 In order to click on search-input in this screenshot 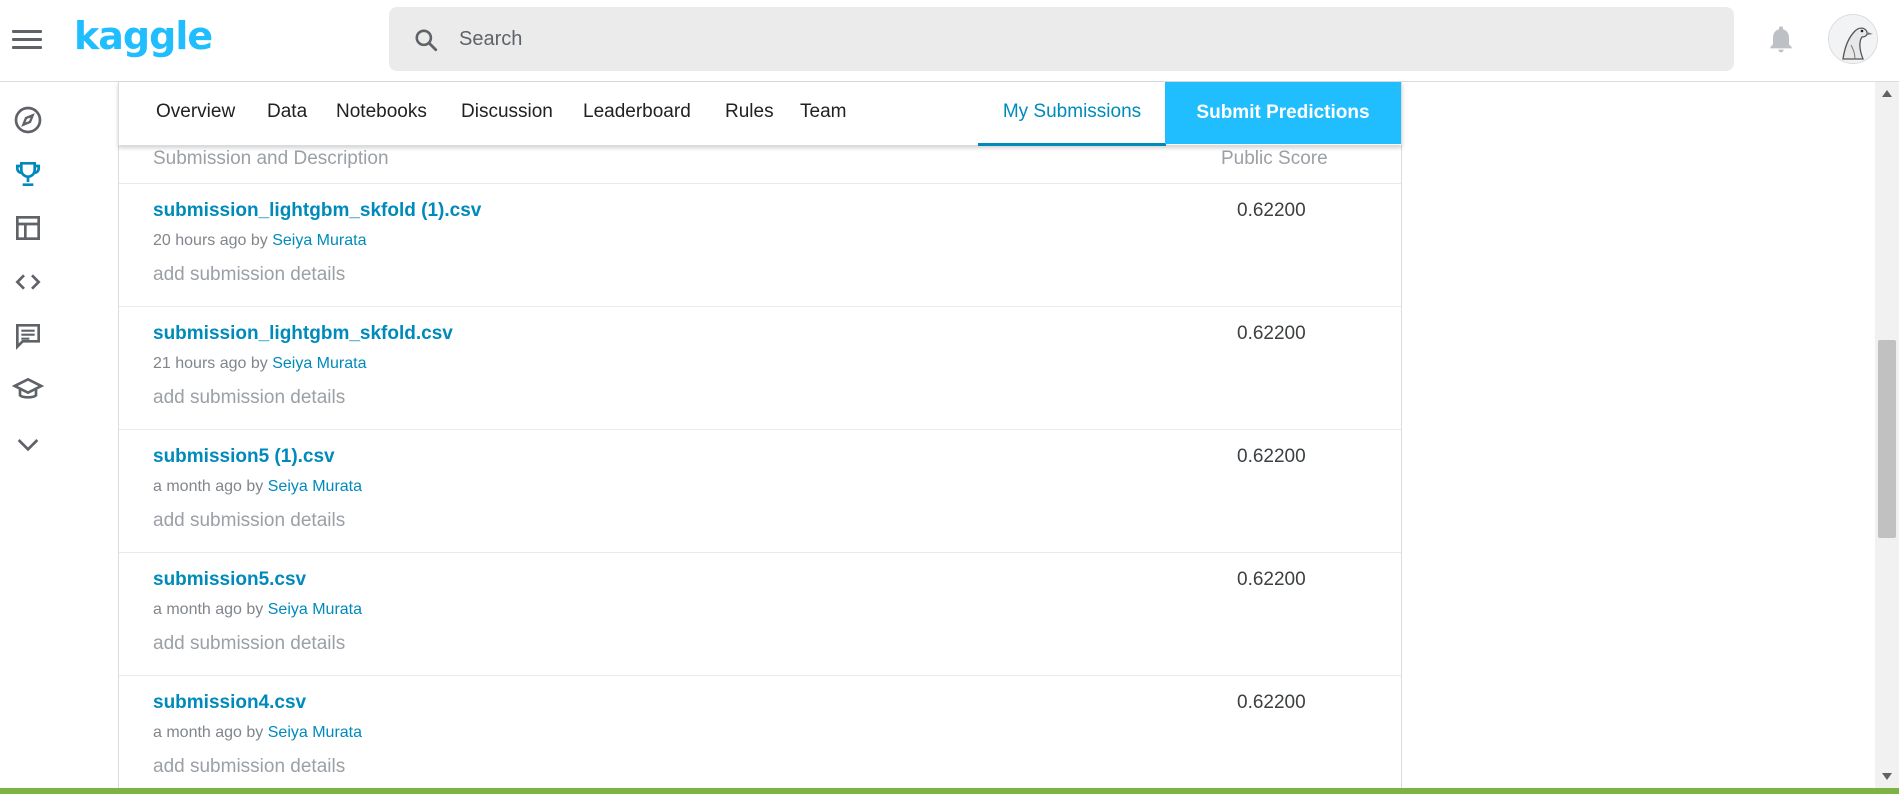, I will do `click(1059, 39)`.